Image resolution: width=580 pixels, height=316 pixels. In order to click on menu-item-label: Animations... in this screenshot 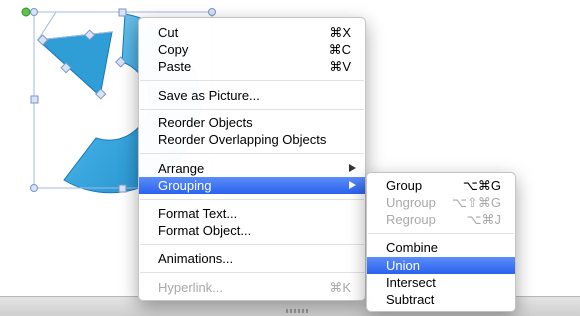, I will do `click(196, 258)`.